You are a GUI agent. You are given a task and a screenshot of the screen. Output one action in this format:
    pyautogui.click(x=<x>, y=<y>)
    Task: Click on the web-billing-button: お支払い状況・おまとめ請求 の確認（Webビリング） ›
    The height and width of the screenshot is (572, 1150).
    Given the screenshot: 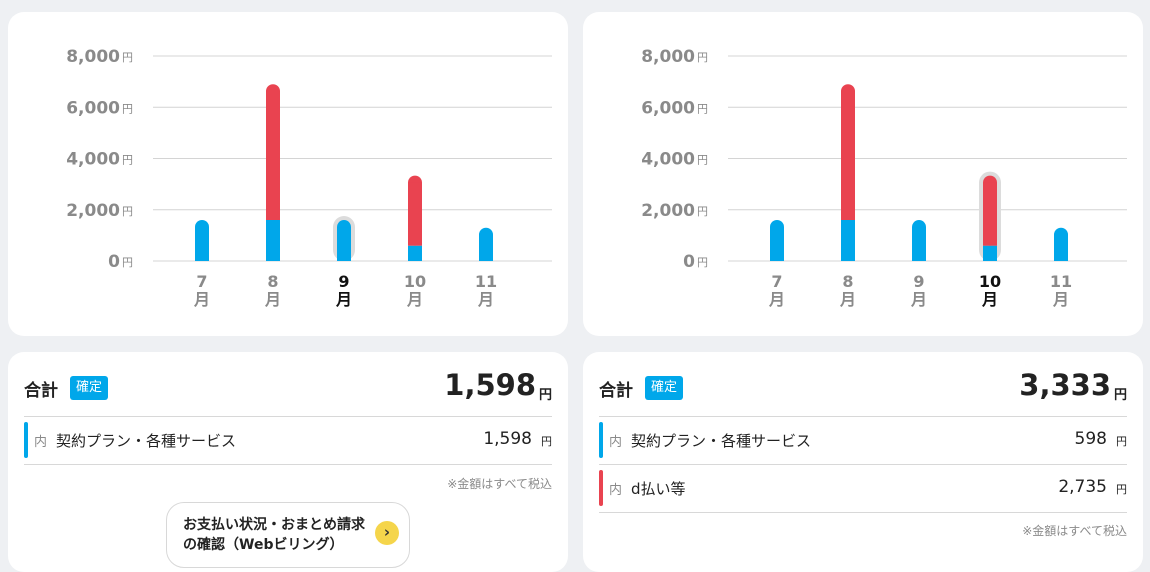 What is the action you would take?
    pyautogui.click(x=288, y=535)
    